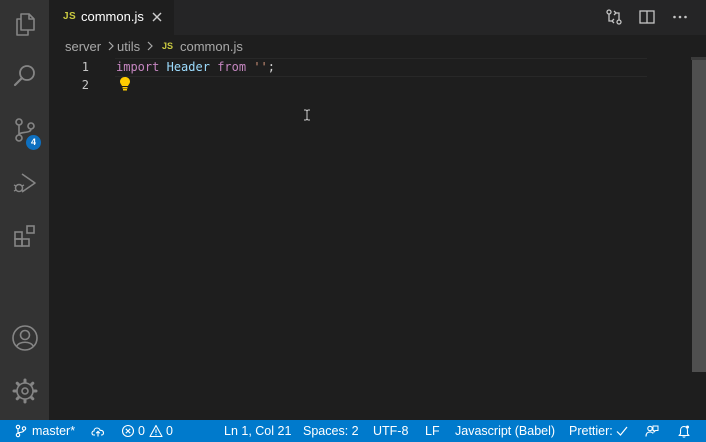 The image size is (706, 442). I want to click on more-actions-icon, so click(680, 17).